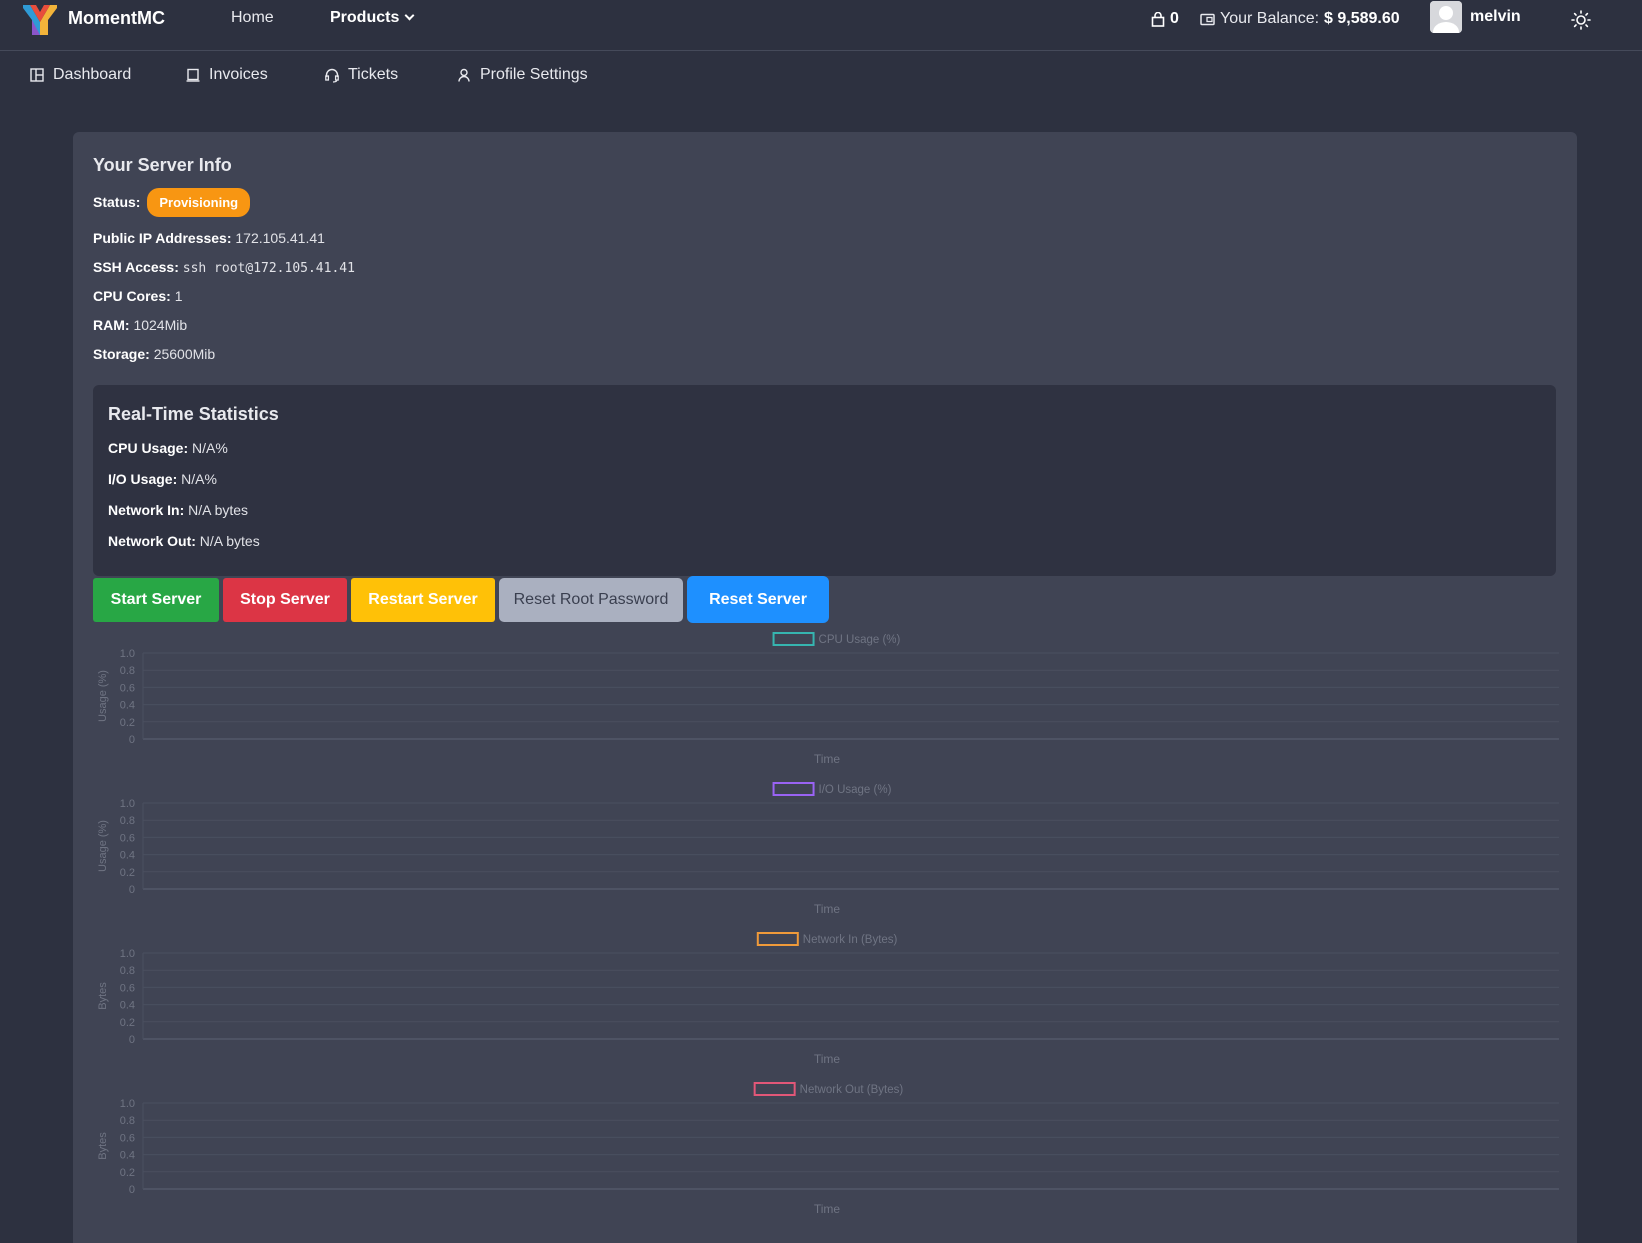  I want to click on storage-value: 25600Mib, so click(184, 354).